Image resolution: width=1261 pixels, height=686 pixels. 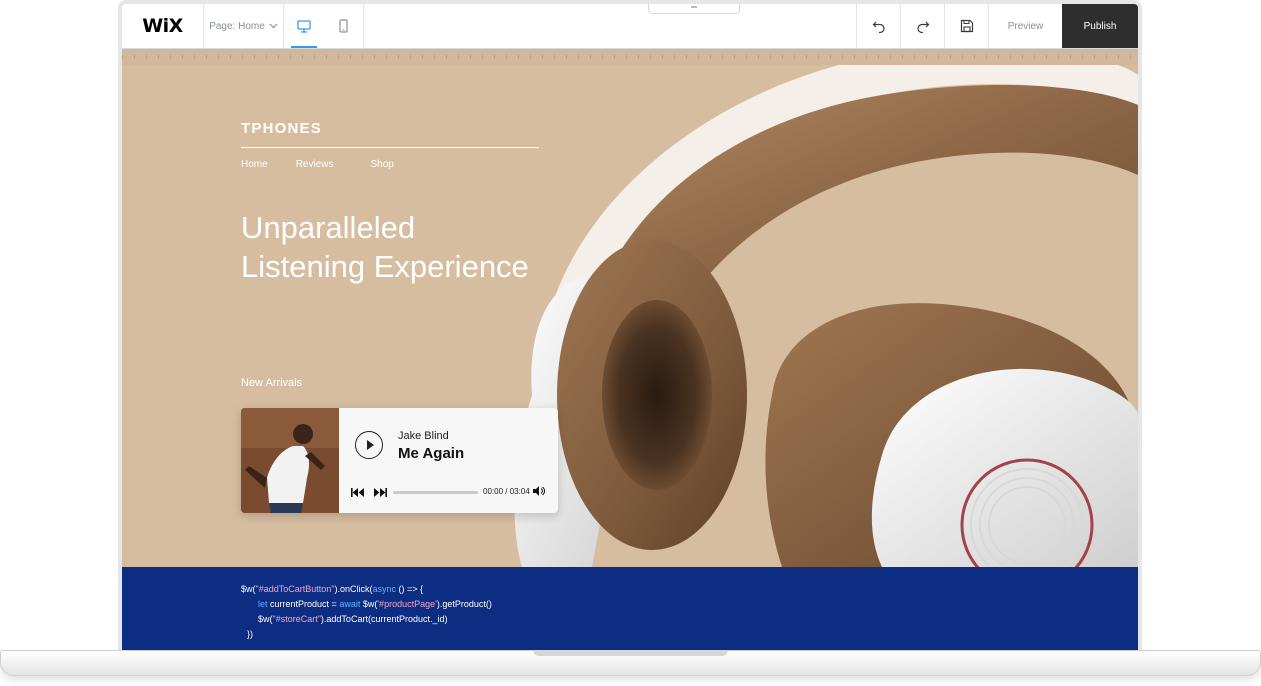 What do you see at coordinates (358, 492) in the screenshot?
I see `previous-button` at bounding box center [358, 492].